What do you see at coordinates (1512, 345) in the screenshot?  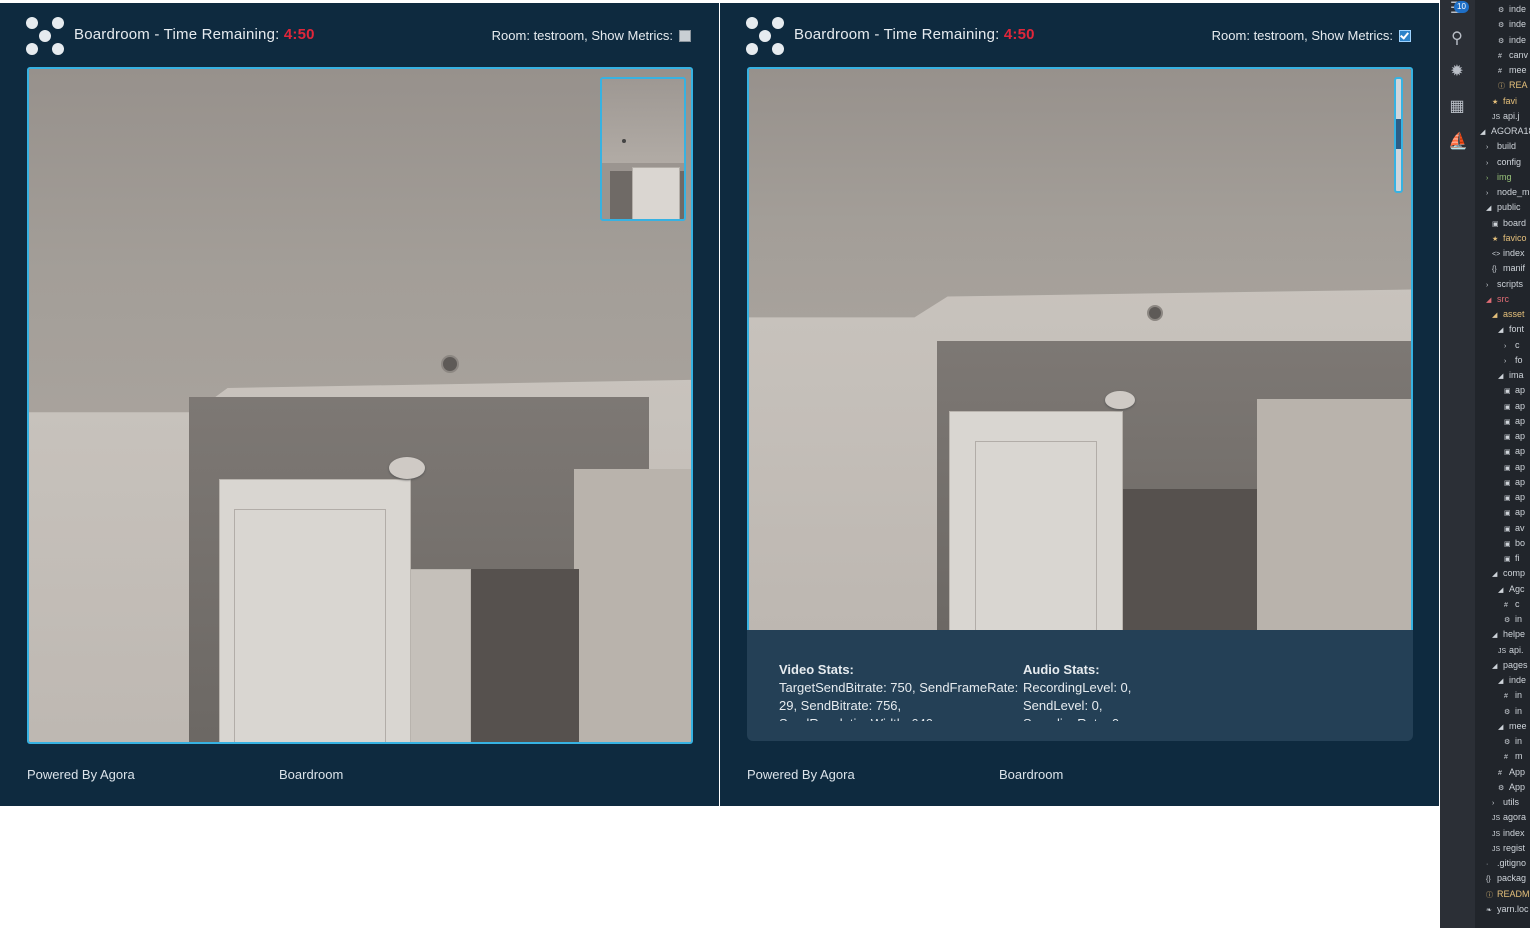 I see `file-tree-item: › c` at bounding box center [1512, 345].